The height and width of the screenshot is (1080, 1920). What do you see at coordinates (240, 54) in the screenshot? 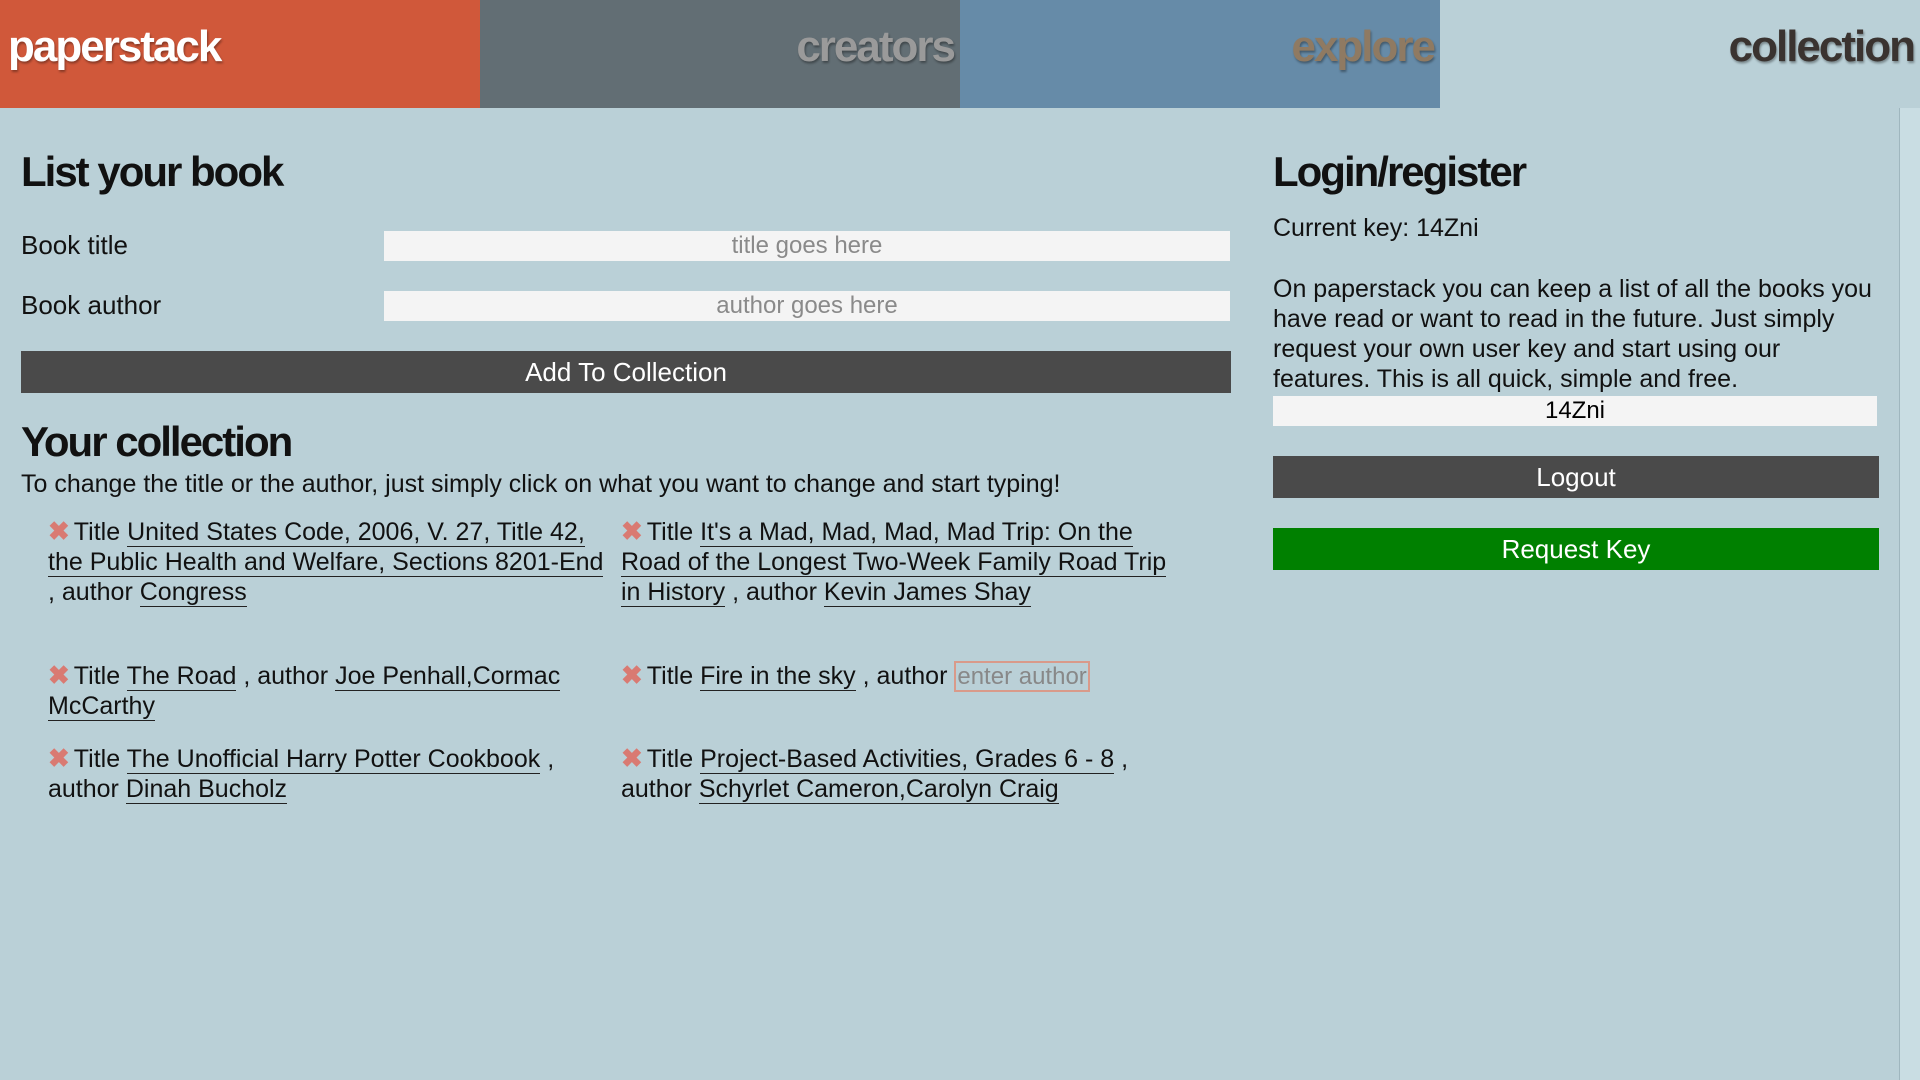
I see `nav-brand: paperstack` at bounding box center [240, 54].